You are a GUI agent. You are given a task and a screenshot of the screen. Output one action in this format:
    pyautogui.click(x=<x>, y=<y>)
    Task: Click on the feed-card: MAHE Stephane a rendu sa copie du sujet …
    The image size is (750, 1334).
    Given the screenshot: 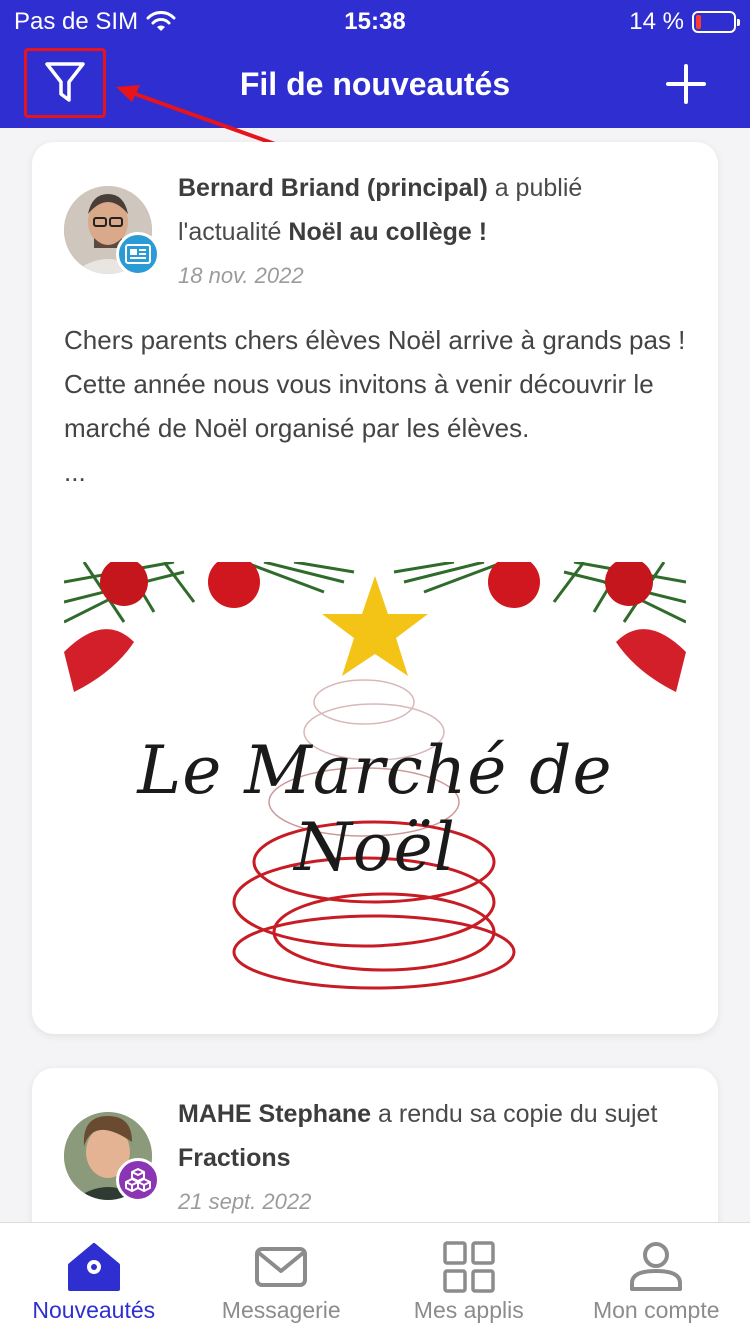 What is the action you would take?
    pyautogui.click(x=375, y=1145)
    